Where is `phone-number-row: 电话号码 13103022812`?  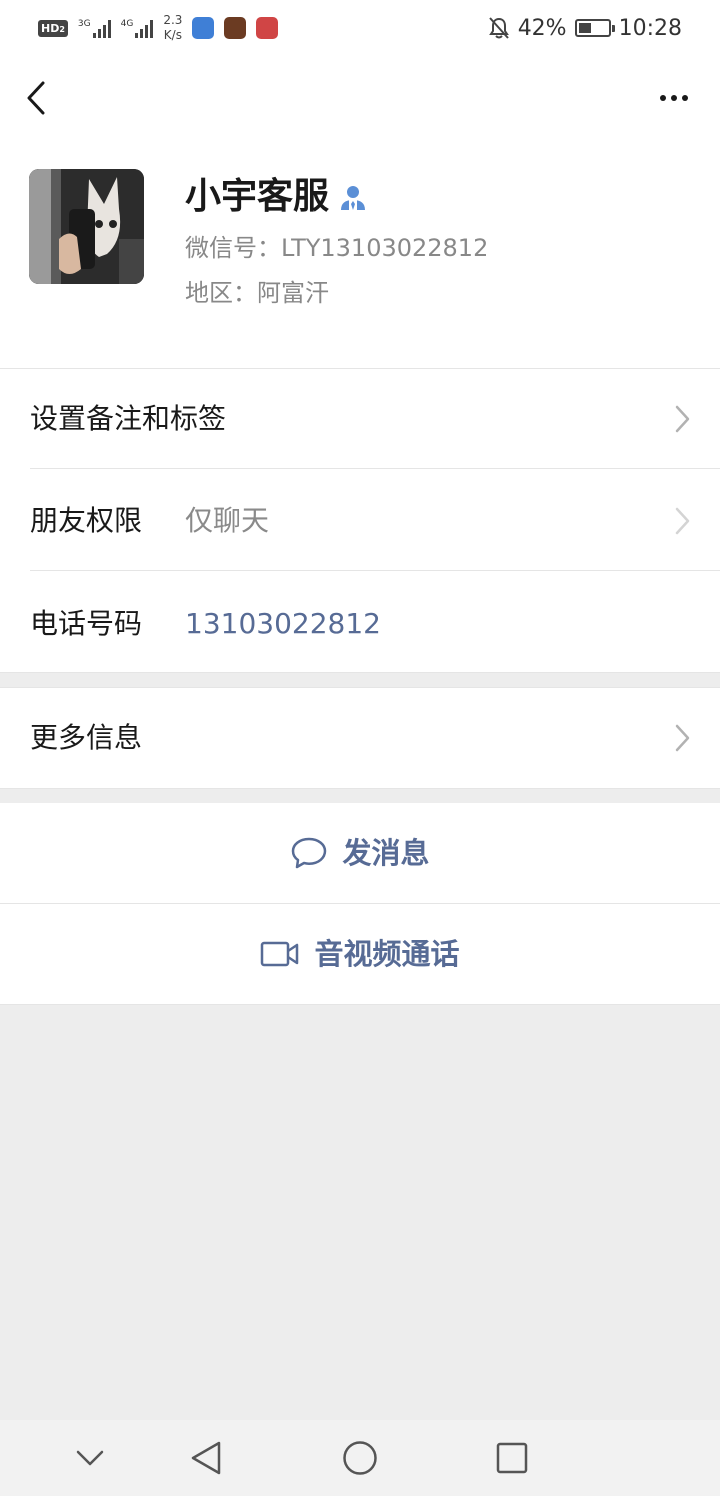
phone-number-row: 电话号码 13103022812 is located at coordinates (360, 621).